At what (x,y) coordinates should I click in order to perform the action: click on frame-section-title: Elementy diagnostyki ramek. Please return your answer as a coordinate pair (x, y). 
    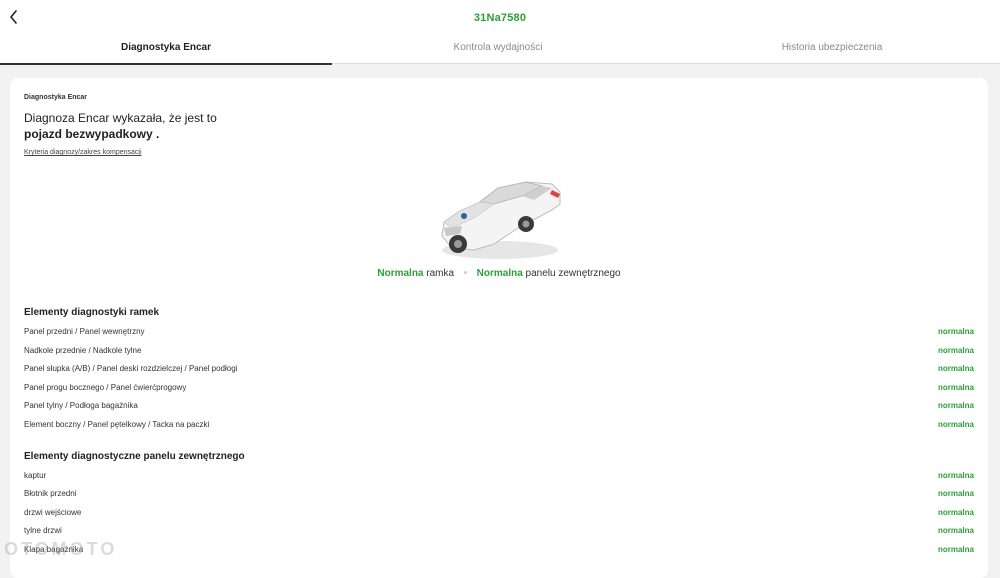
    Looking at the image, I should click on (92, 312).